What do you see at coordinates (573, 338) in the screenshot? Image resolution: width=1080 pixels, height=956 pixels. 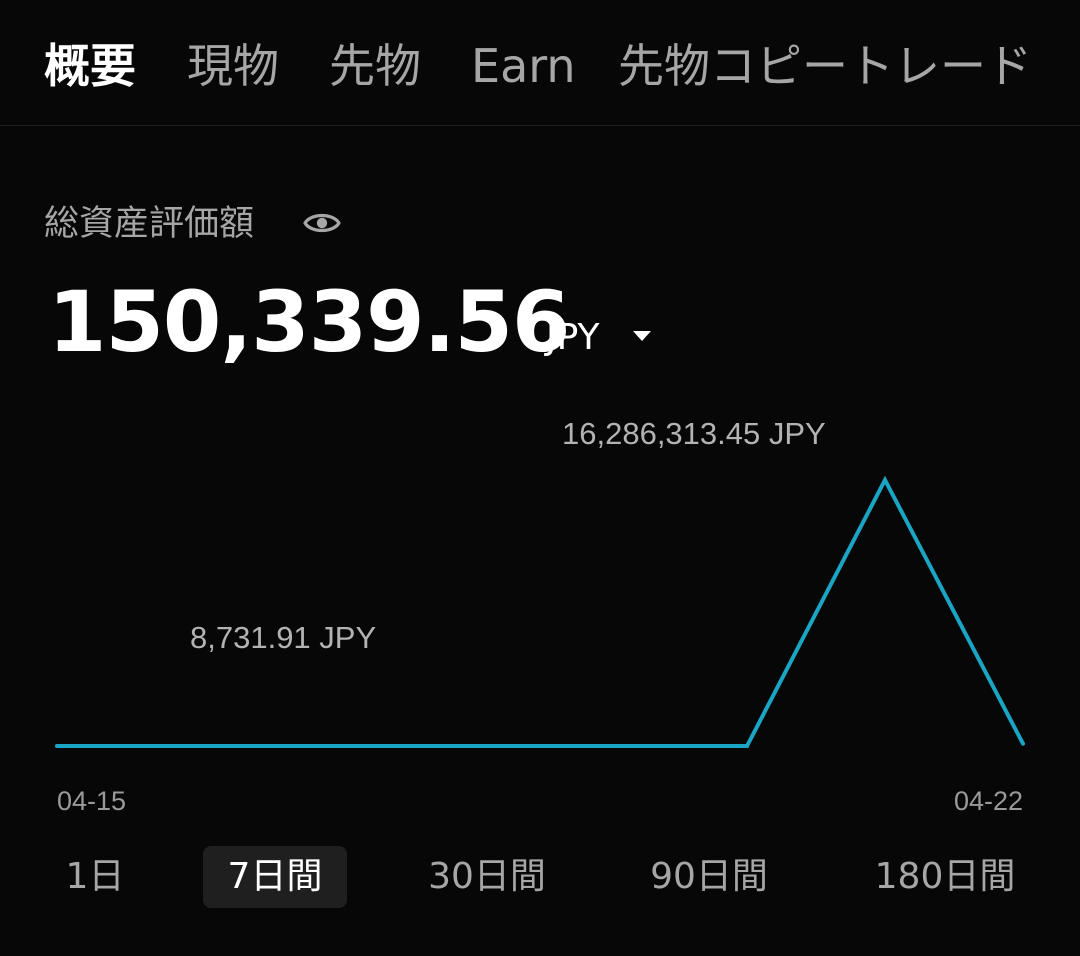 I see `currency-selector: JPY` at bounding box center [573, 338].